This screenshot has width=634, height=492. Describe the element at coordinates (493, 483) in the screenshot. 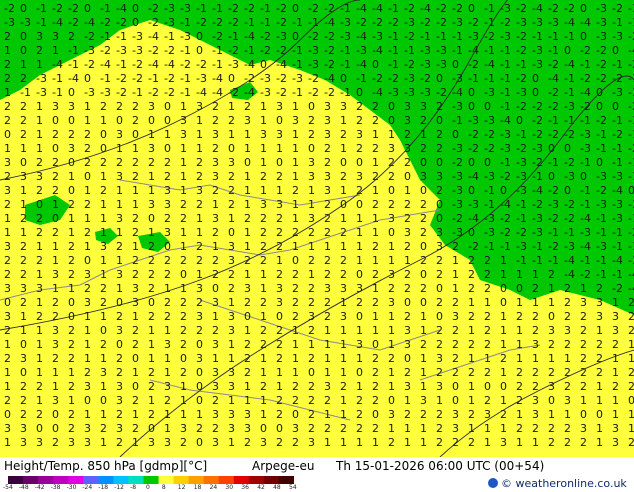

I see `globe-icon` at that location.